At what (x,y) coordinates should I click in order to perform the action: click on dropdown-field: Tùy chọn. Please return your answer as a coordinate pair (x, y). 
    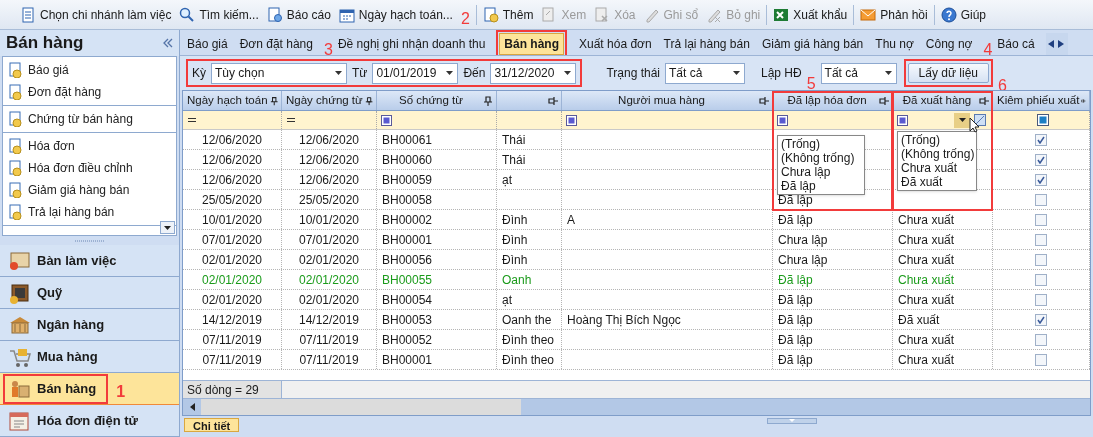
    Looking at the image, I should click on (279, 73).